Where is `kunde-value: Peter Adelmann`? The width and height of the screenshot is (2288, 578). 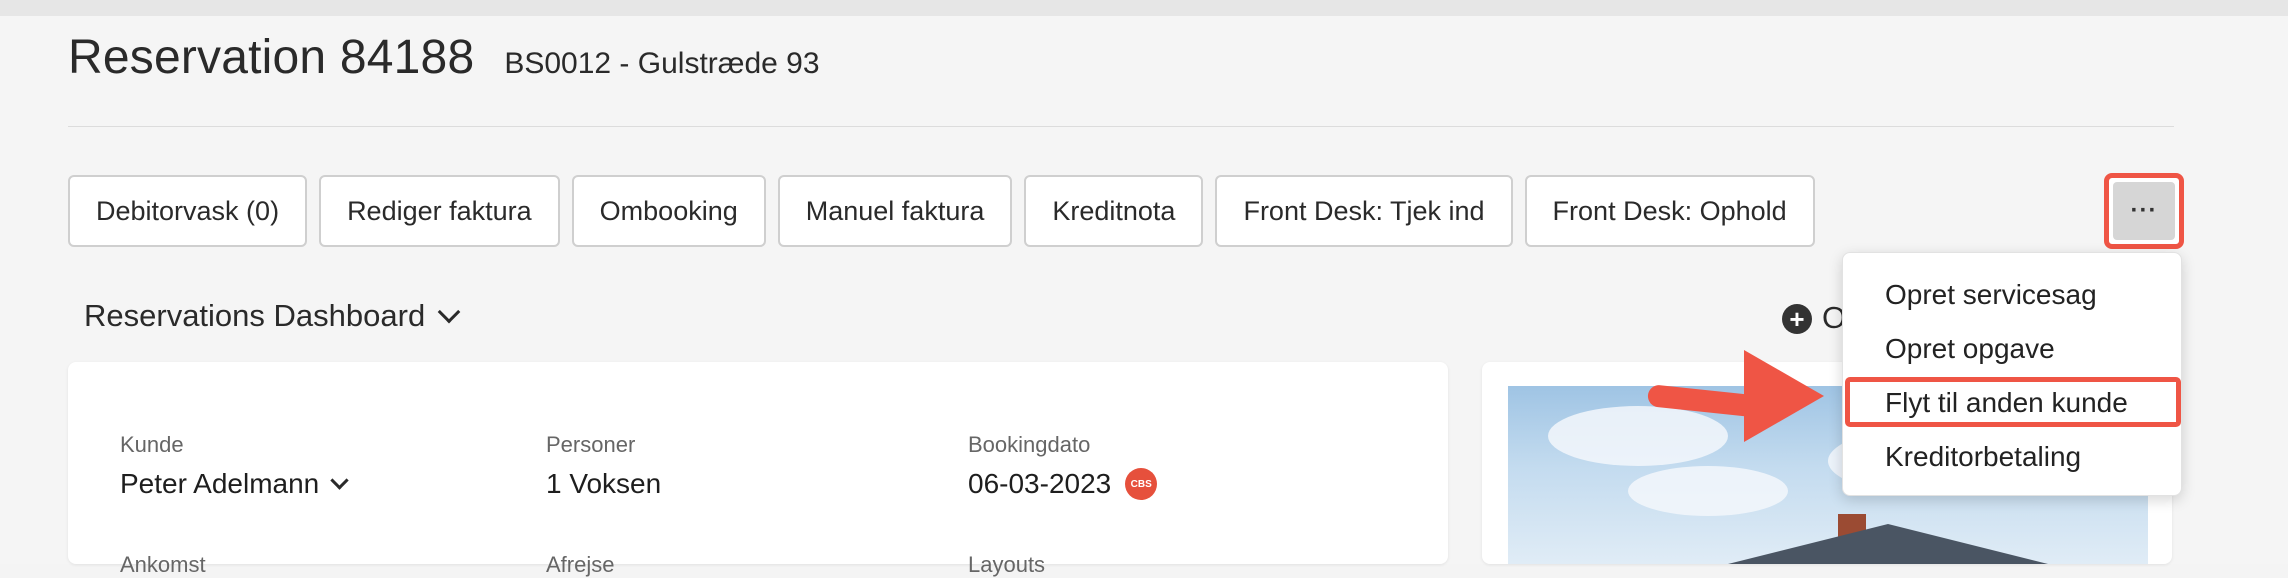
kunde-value: Peter Adelmann is located at coordinates (220, 483).